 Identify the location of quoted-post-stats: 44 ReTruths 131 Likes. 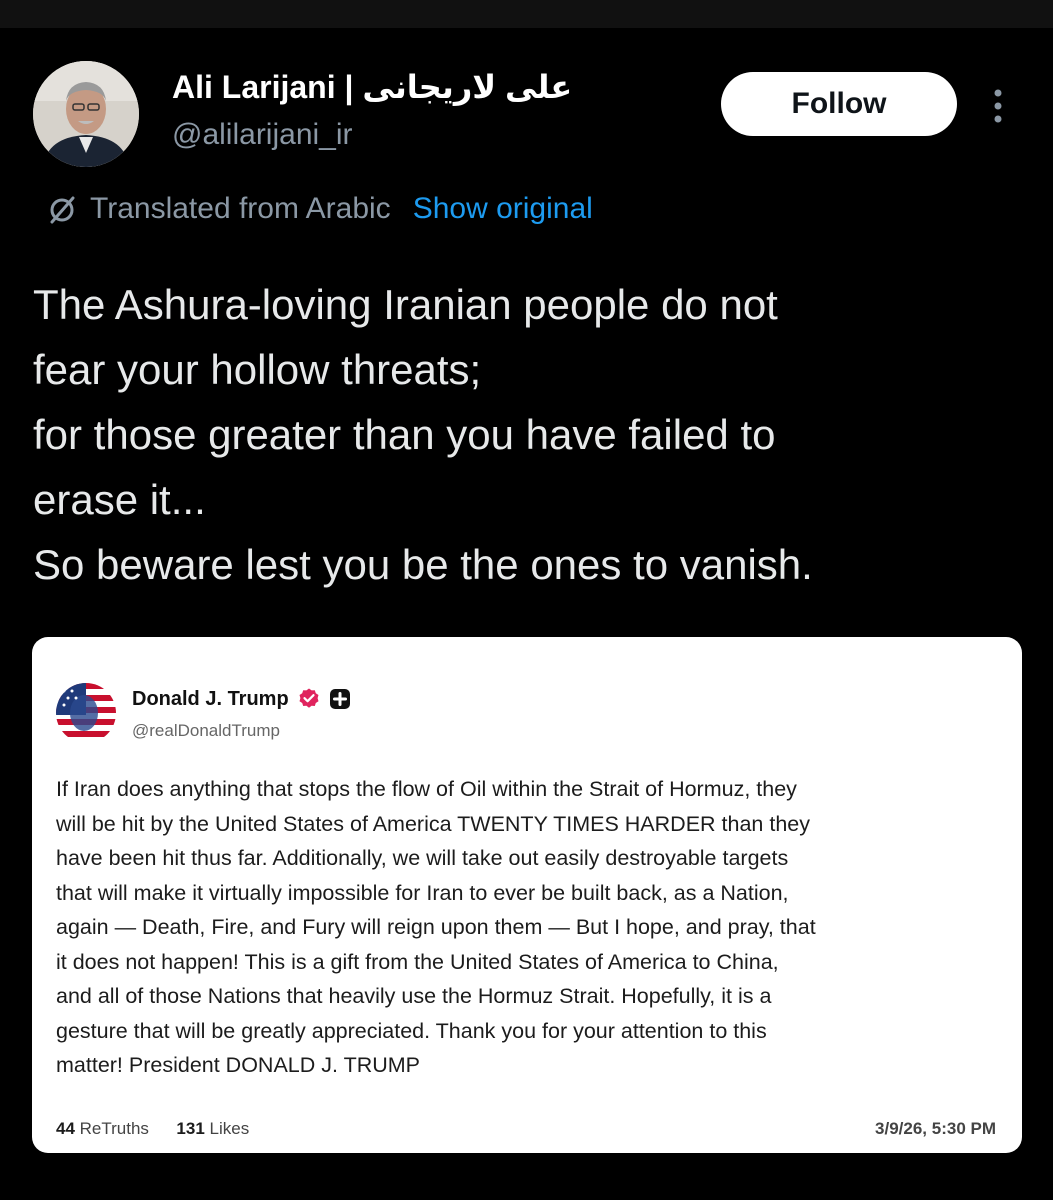
(152, 1129).